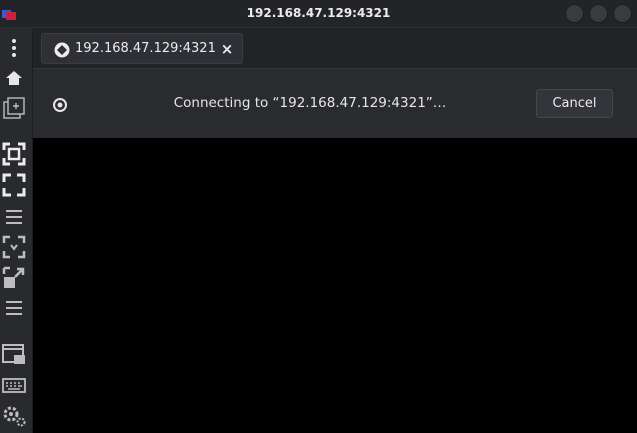  I want to click on keyboard-icon, so click(14, 385).